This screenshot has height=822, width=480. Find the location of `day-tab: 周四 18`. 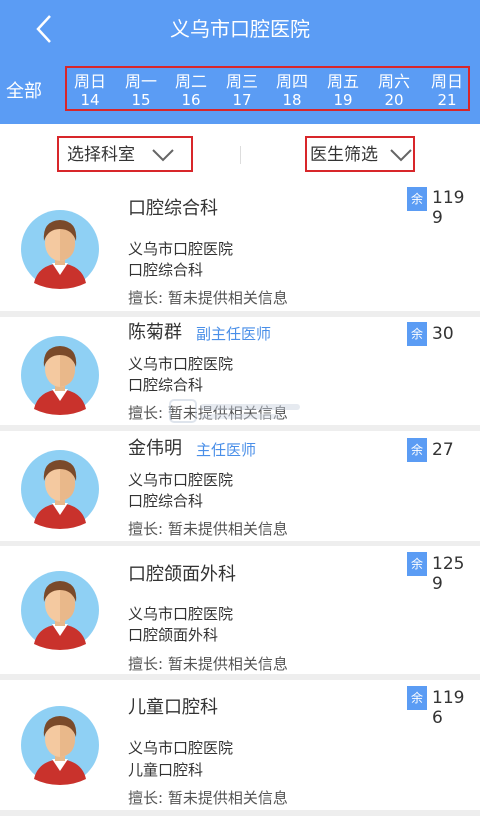

day-tab: 周四 18 is located at coordinates (292, 90).